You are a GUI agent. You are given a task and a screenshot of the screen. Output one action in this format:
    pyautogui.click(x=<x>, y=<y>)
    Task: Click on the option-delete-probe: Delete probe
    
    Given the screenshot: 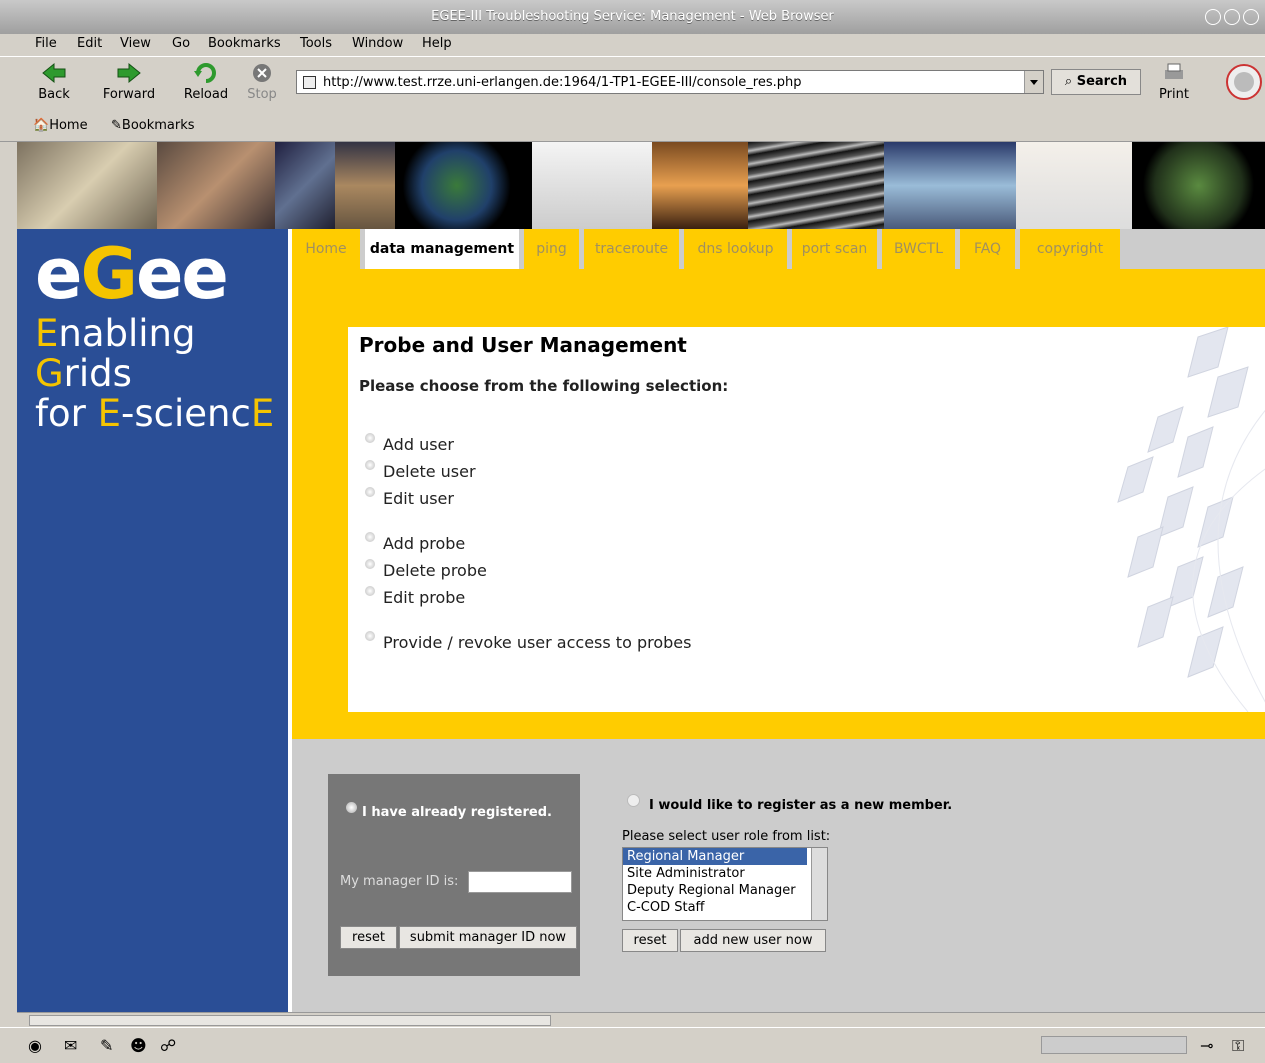 What is the action you would take?
    pyautogui.click(x=426, y=569)
    